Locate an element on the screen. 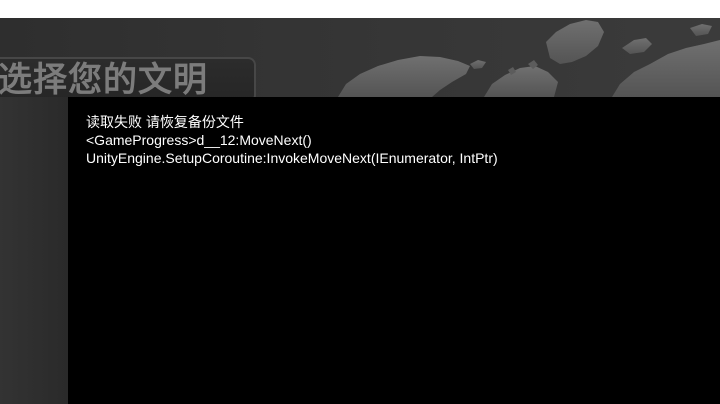 The height and width of the screenshot is (404, 720). top-blank-strip is located at coordinates (360, 9).